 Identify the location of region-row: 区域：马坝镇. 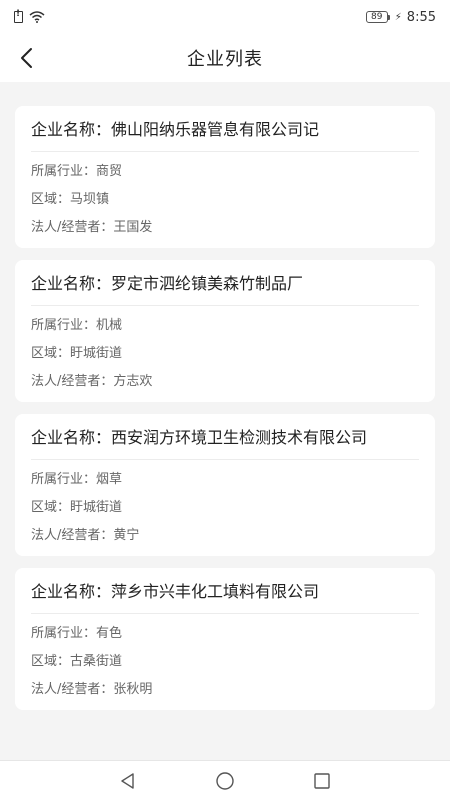
(225, 200).